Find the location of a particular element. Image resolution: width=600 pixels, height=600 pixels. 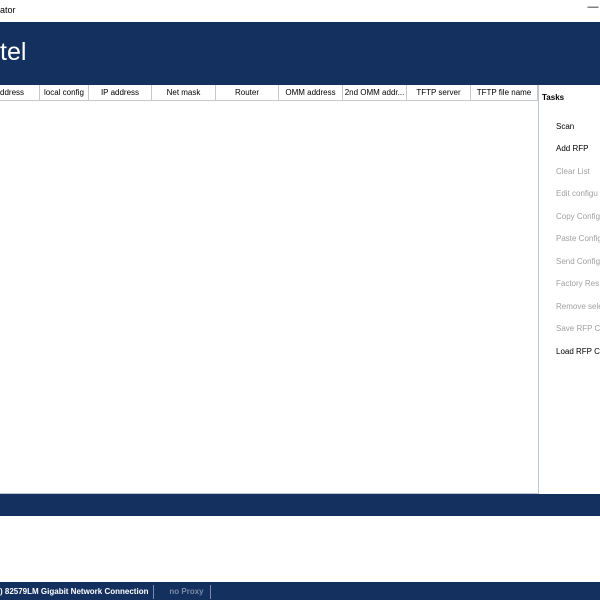

task-remove-selected: Remove sele is located at coordinates (578, 306).